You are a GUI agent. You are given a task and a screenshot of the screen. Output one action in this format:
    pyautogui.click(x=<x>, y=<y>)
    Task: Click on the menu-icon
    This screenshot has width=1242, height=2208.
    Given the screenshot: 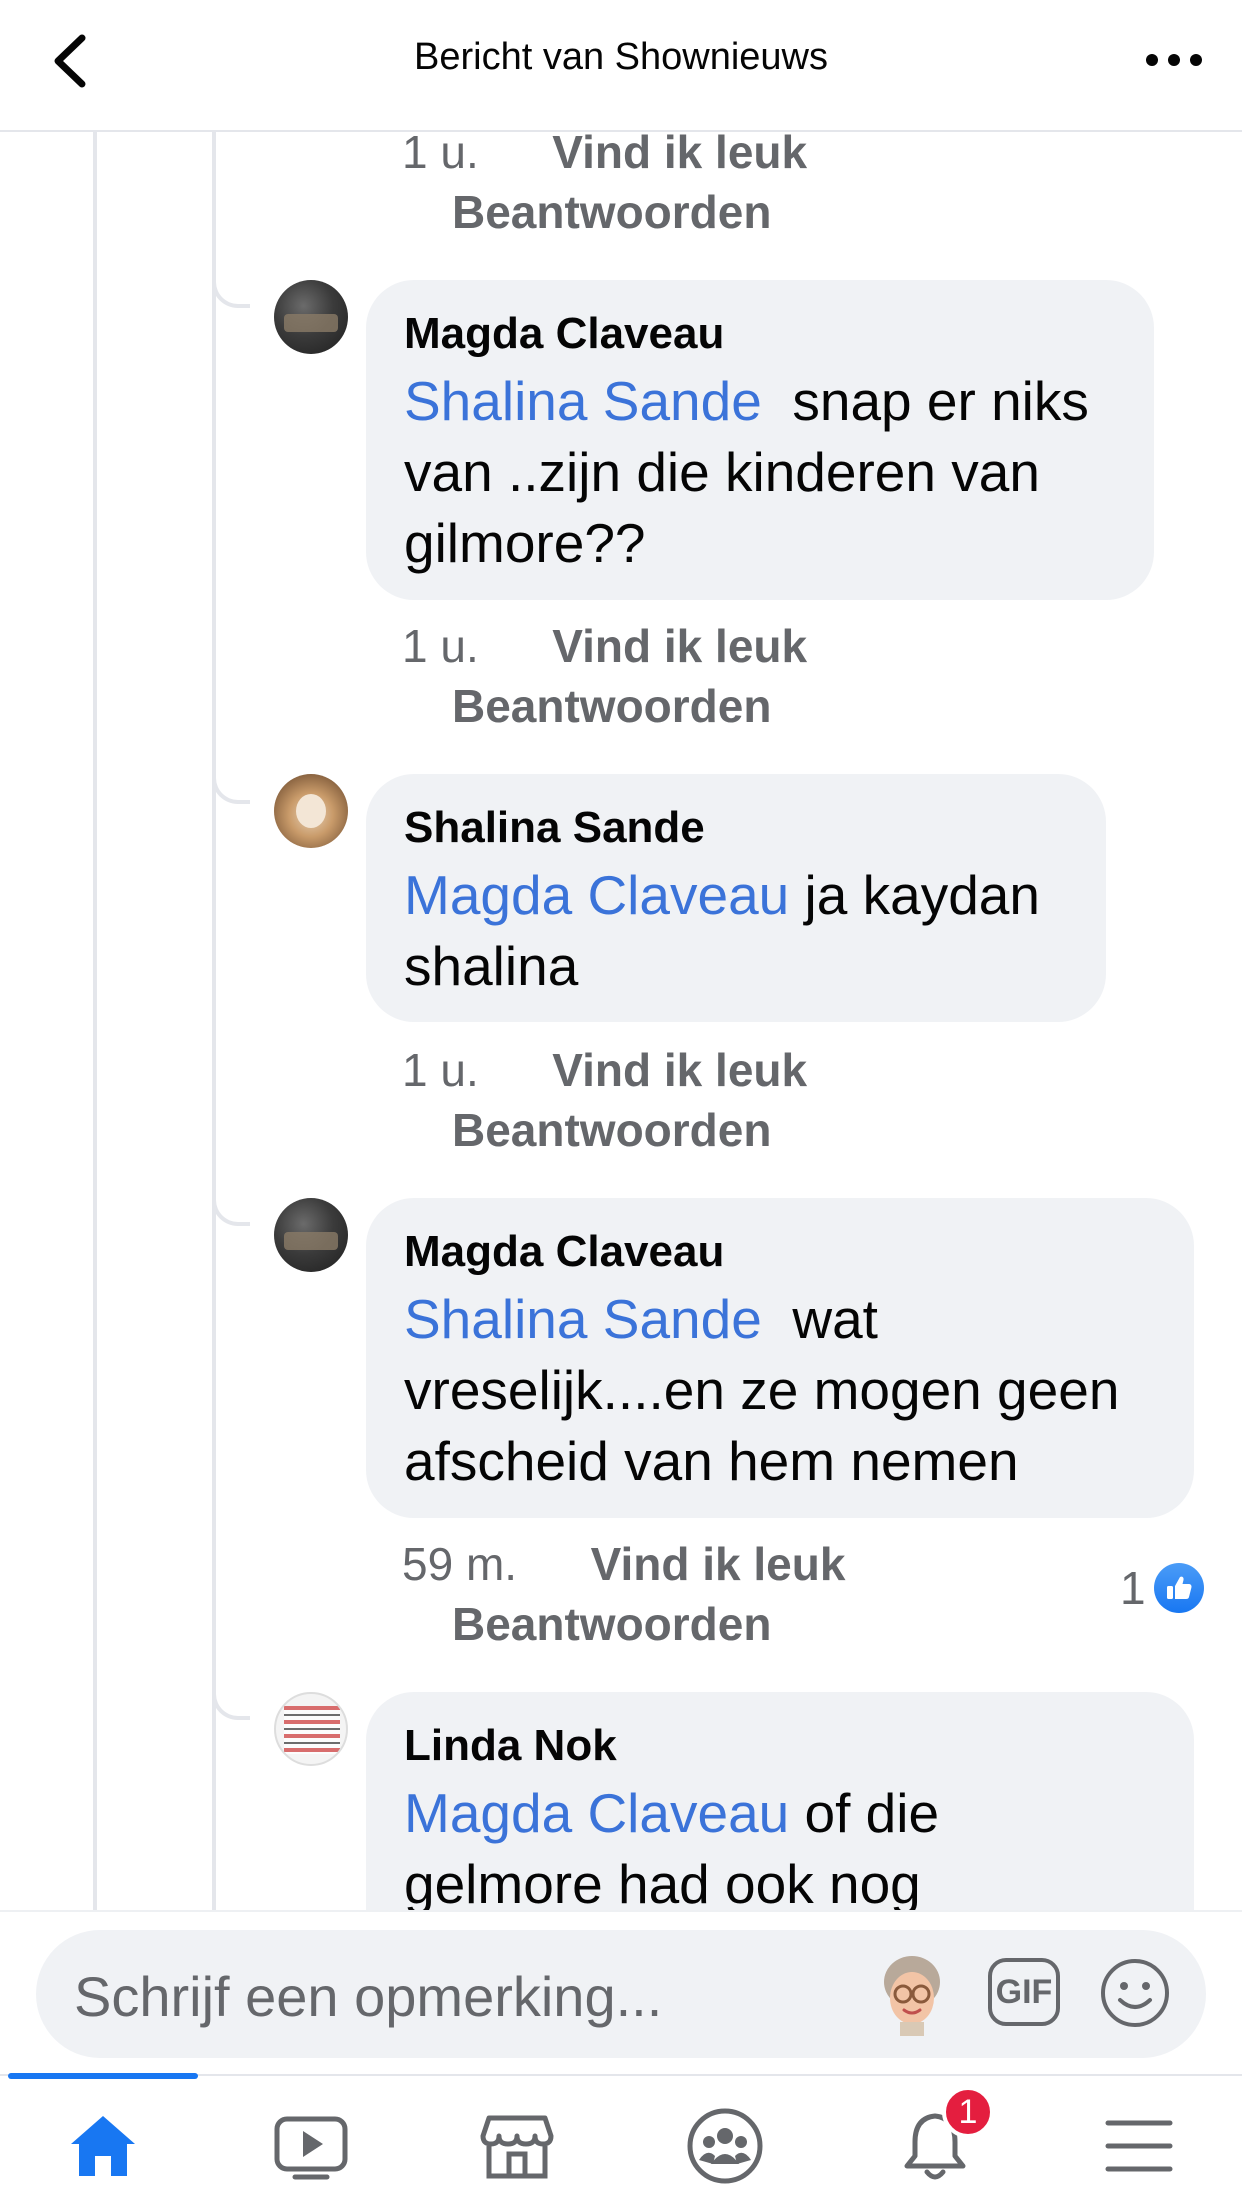 What is the action you would take?
    pyautogui.click(x=1139, y=2146)
    